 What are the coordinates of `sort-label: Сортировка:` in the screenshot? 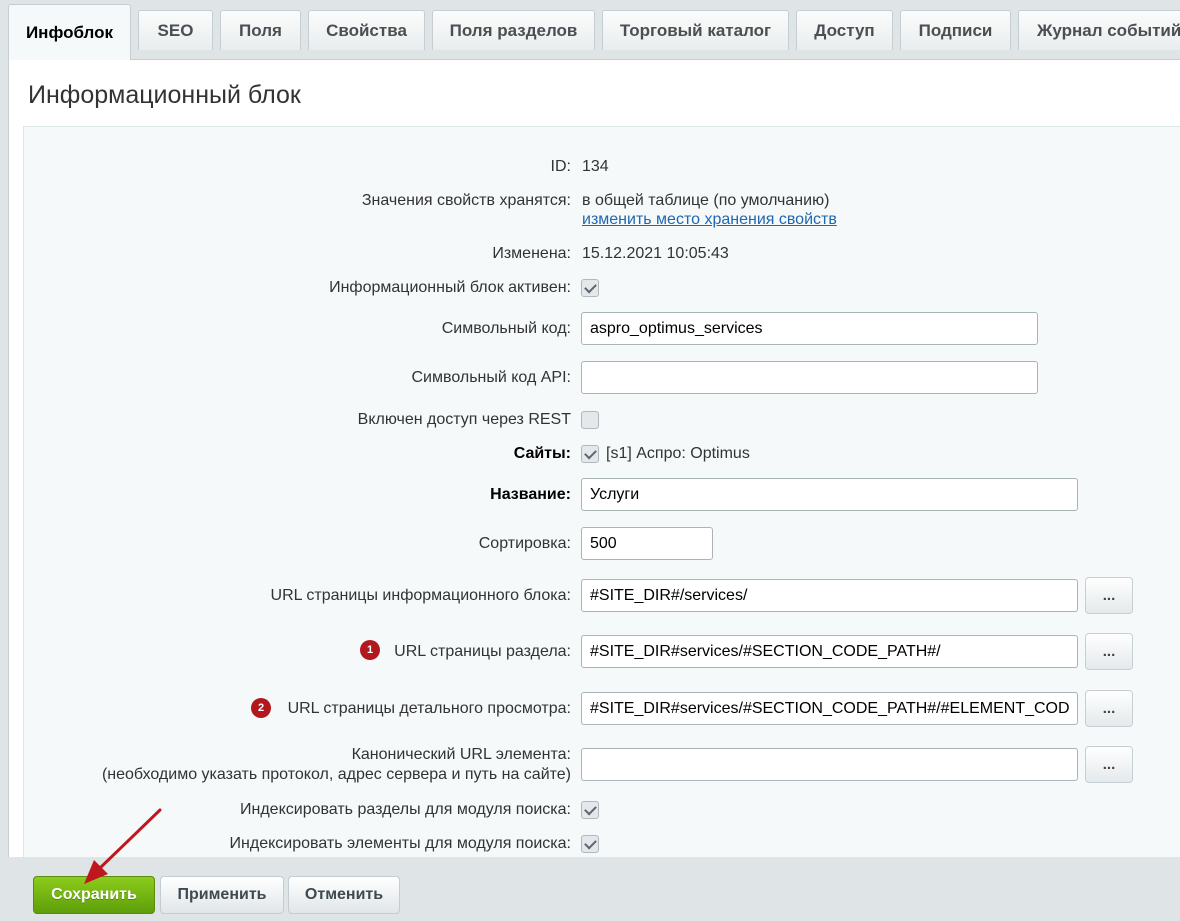 It's located at (524, 543).